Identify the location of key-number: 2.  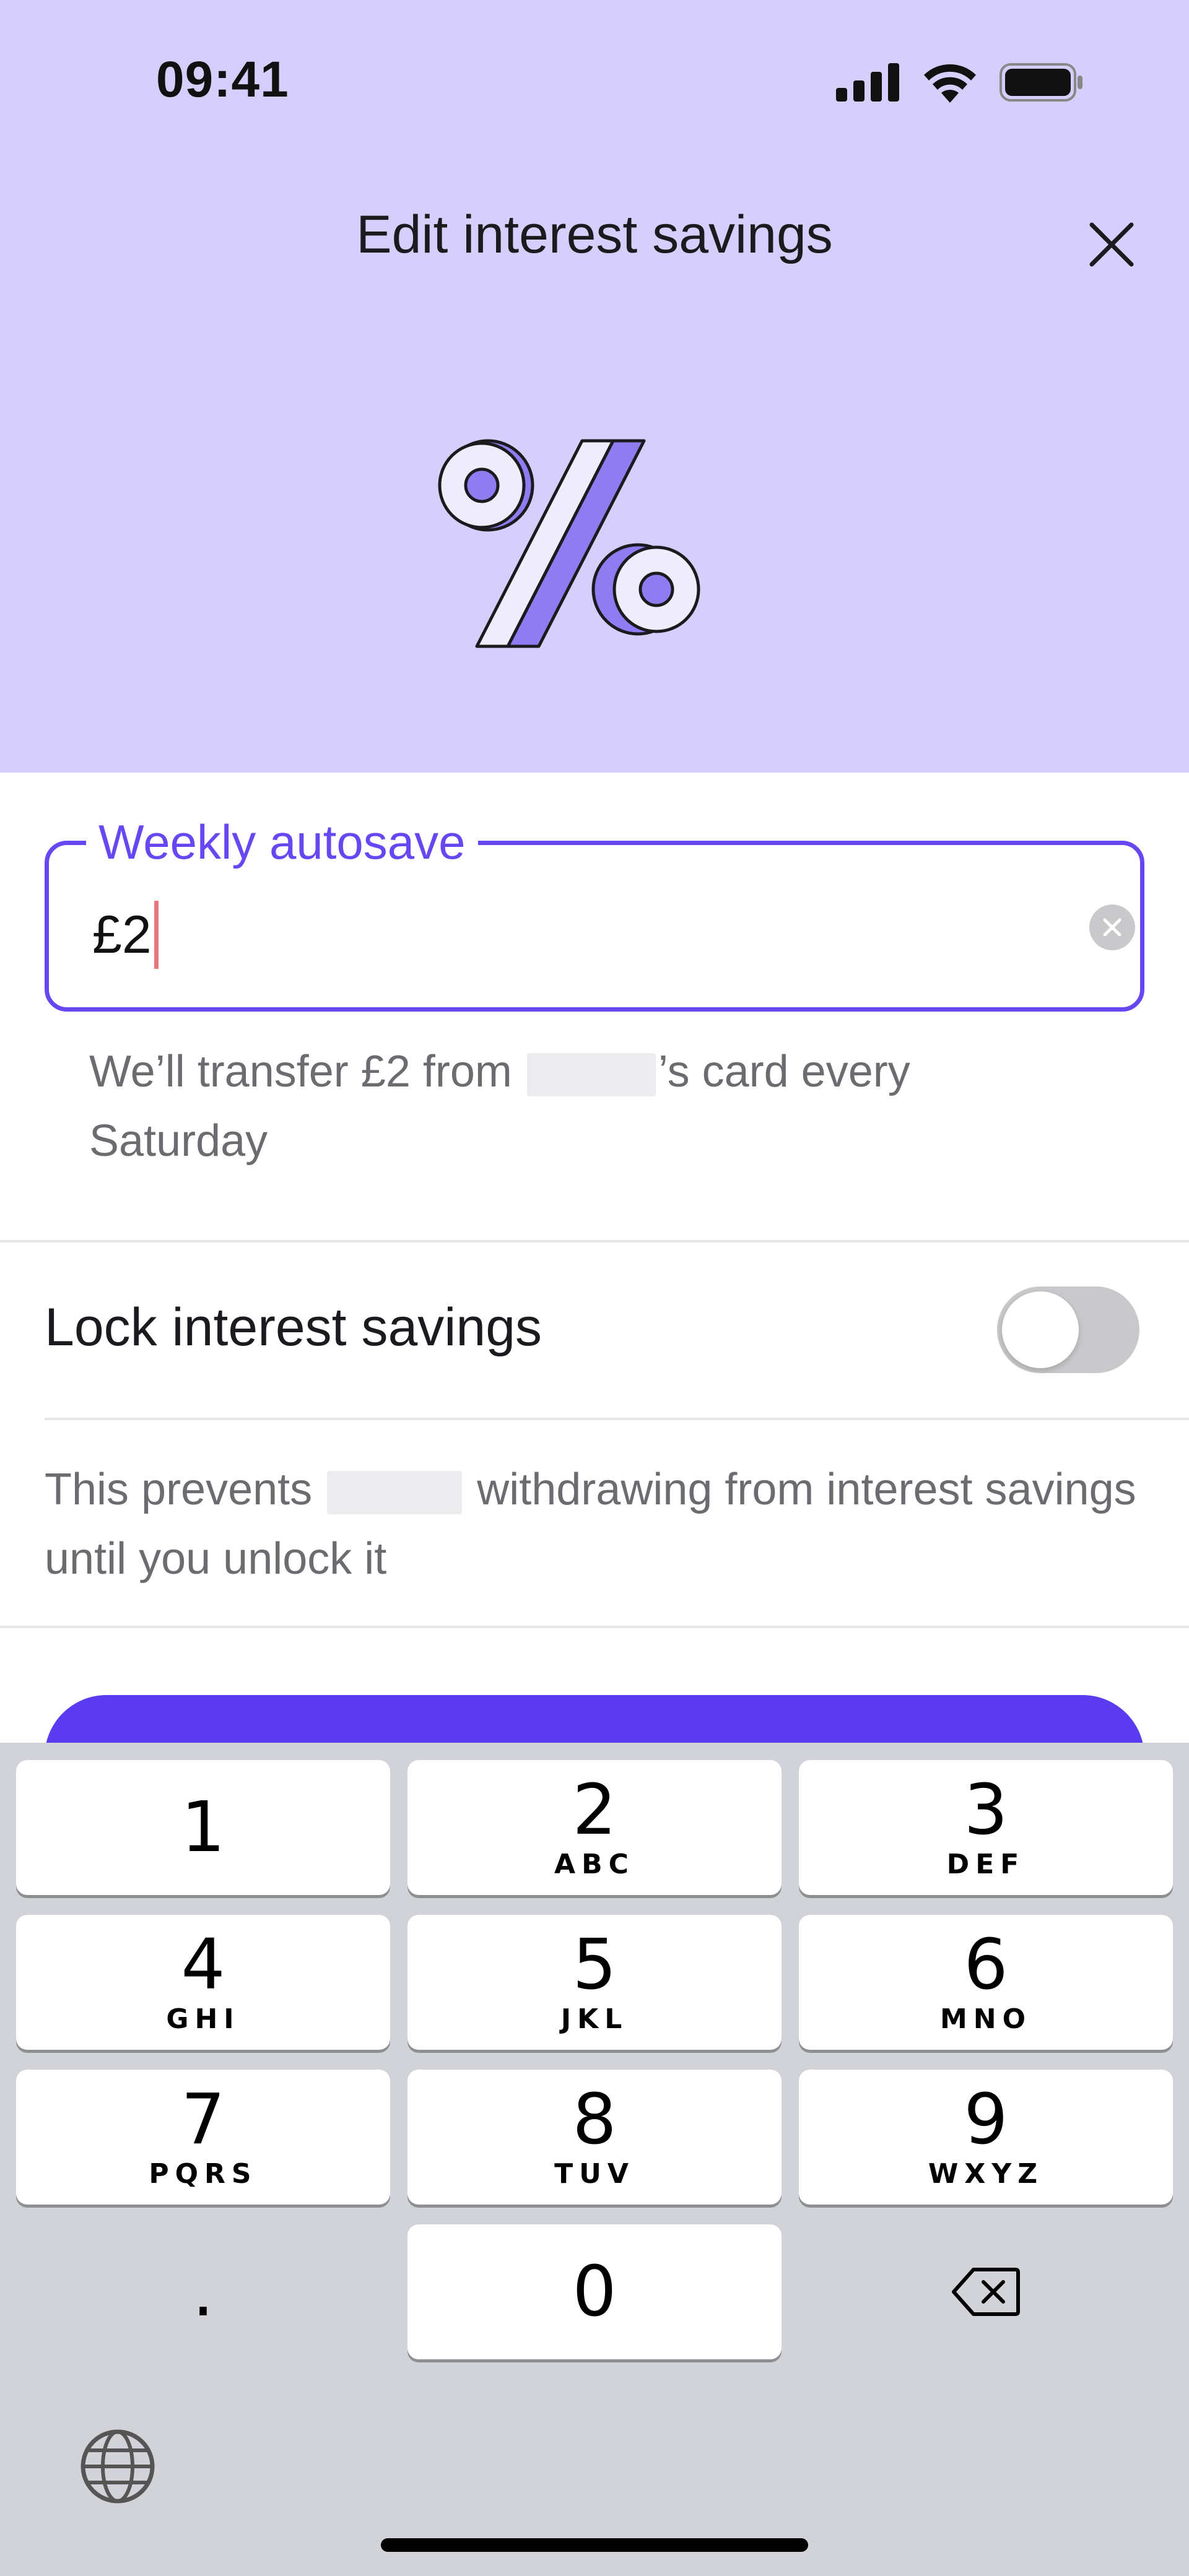
(594, 1809).